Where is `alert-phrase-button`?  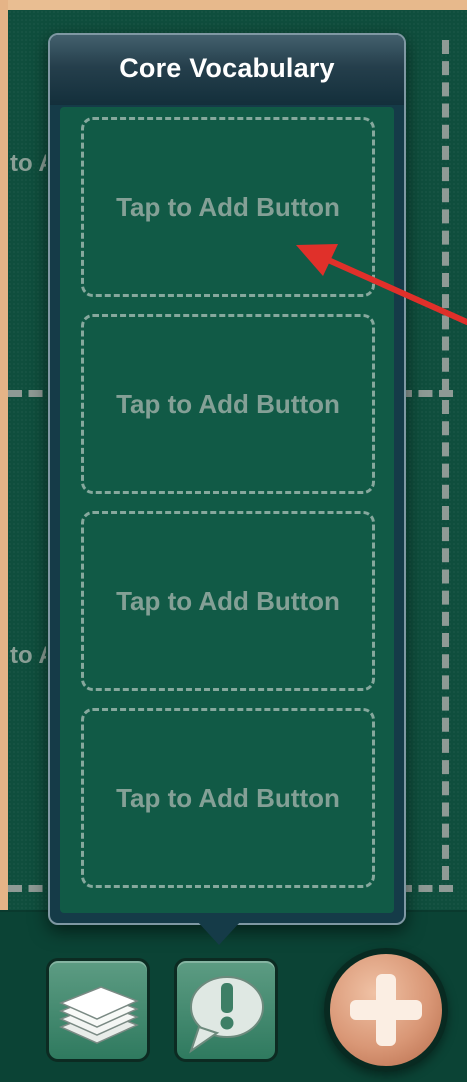
alert-phrase-button is located at coordinates (226, 1010).